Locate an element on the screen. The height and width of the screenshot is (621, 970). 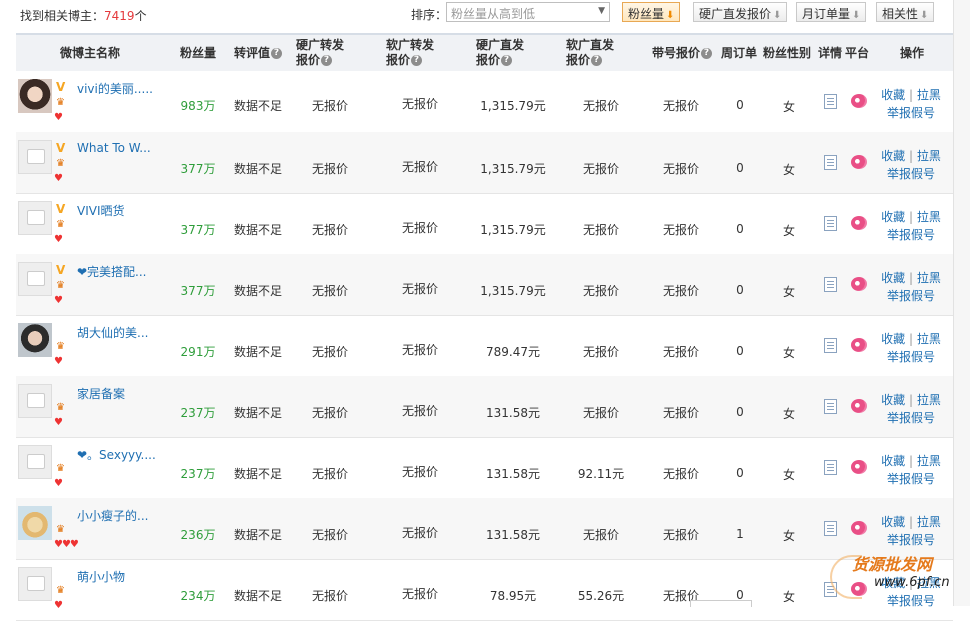
sort-arrow-icon: ⬇ is located at coordinates (777, 15).